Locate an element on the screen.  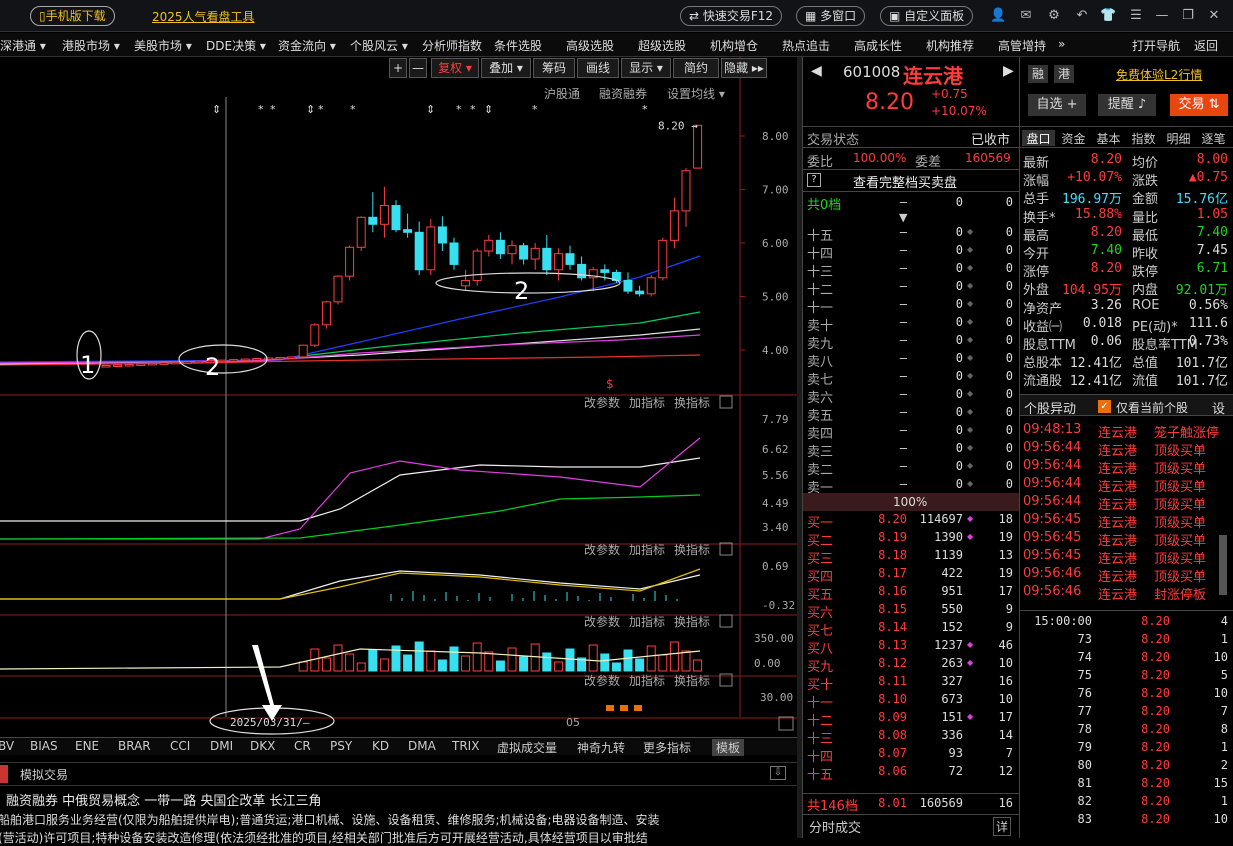
fenshi-tab: 分时成交 is located at coordinates (835, 826).